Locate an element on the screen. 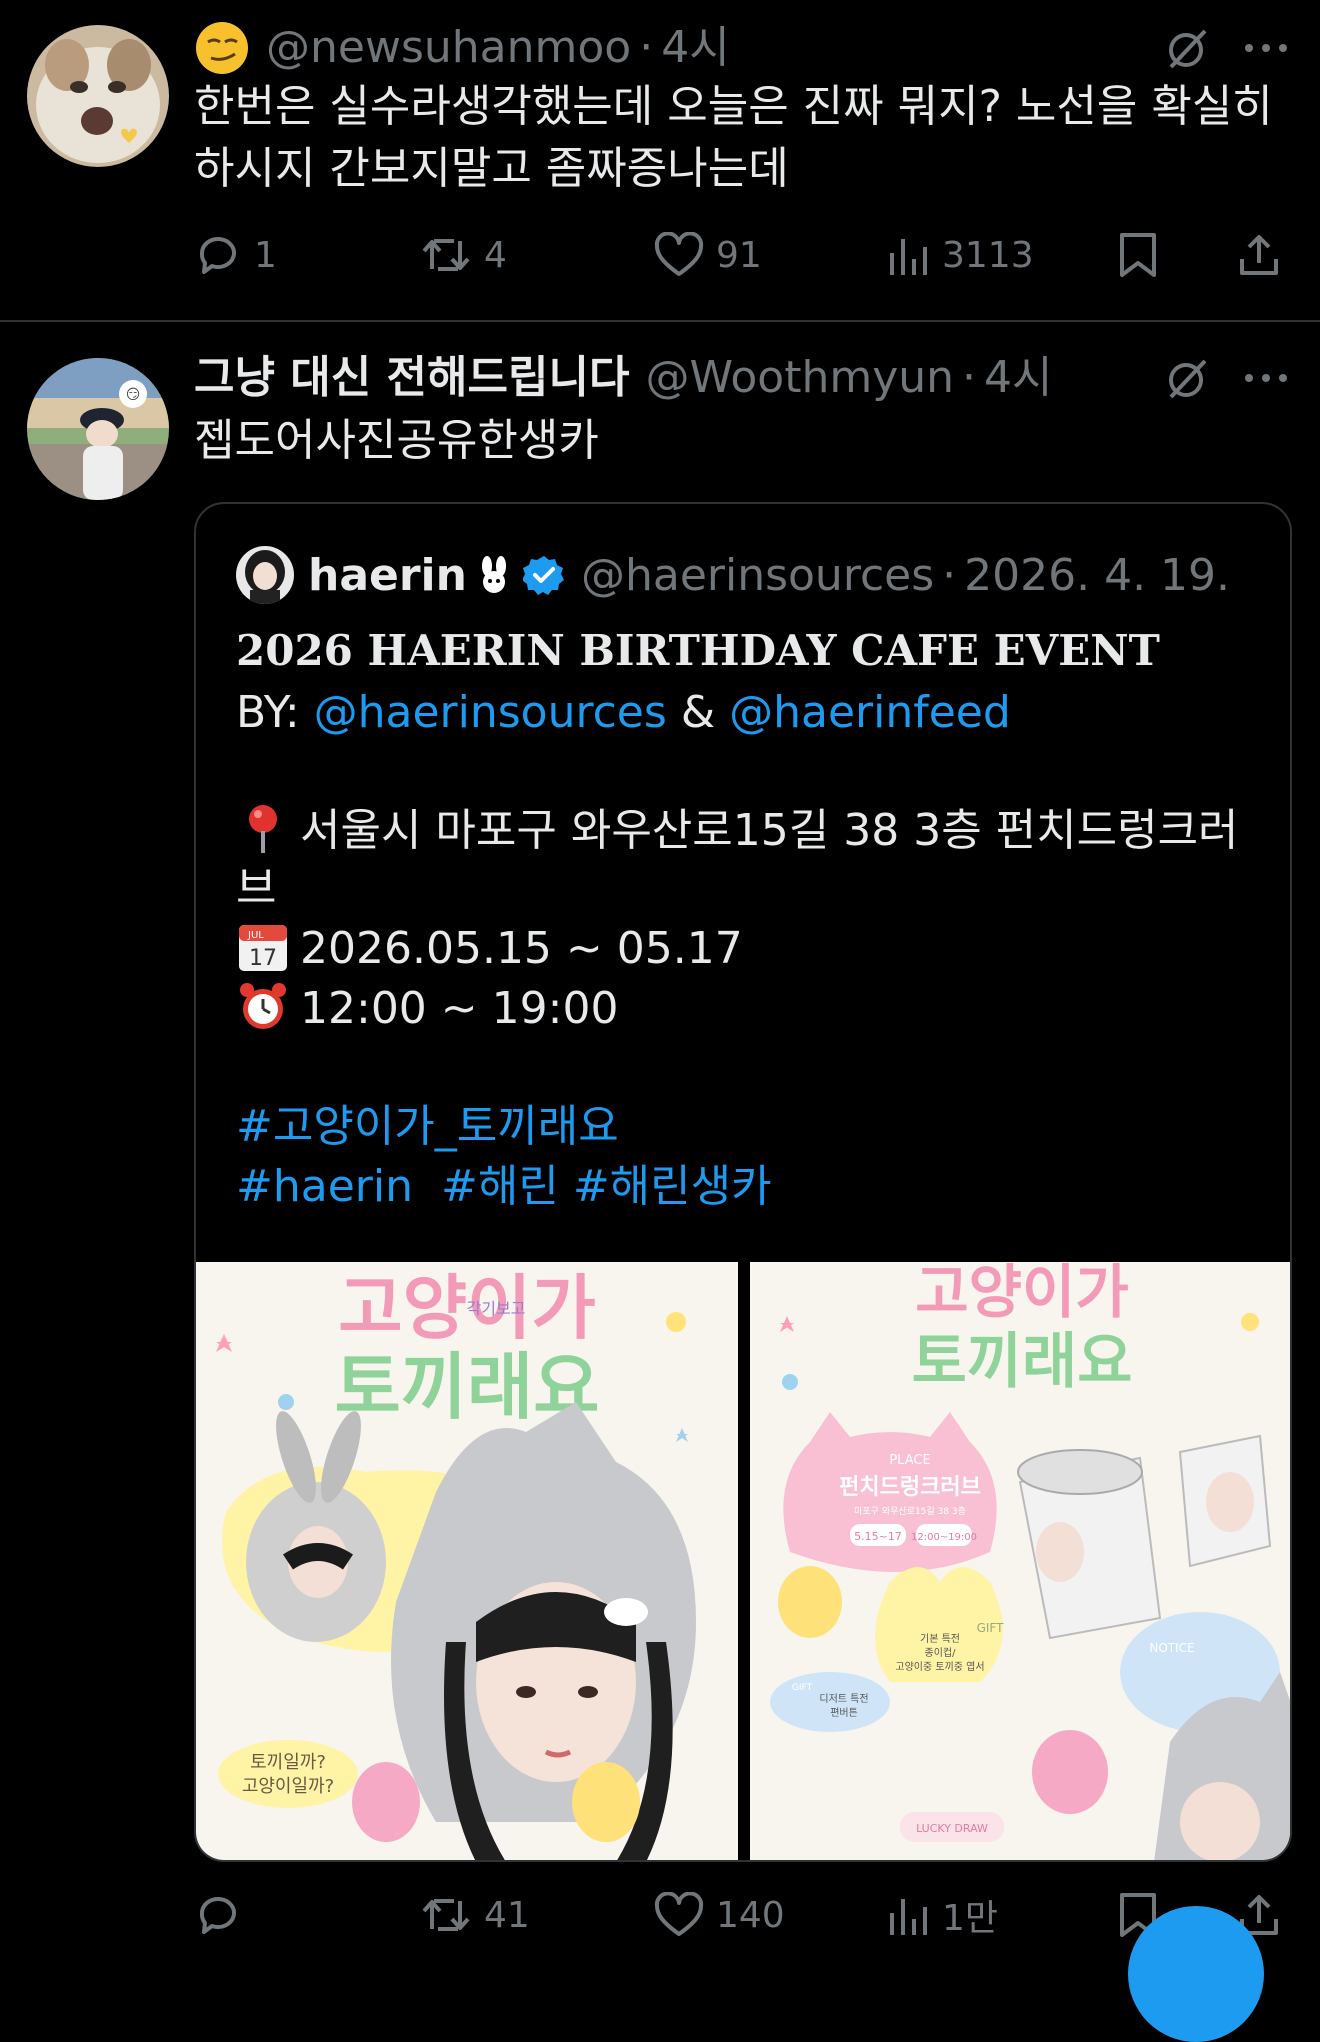  poster-lucky: LUCKY DRAW is located at coordinates (952, 1828).